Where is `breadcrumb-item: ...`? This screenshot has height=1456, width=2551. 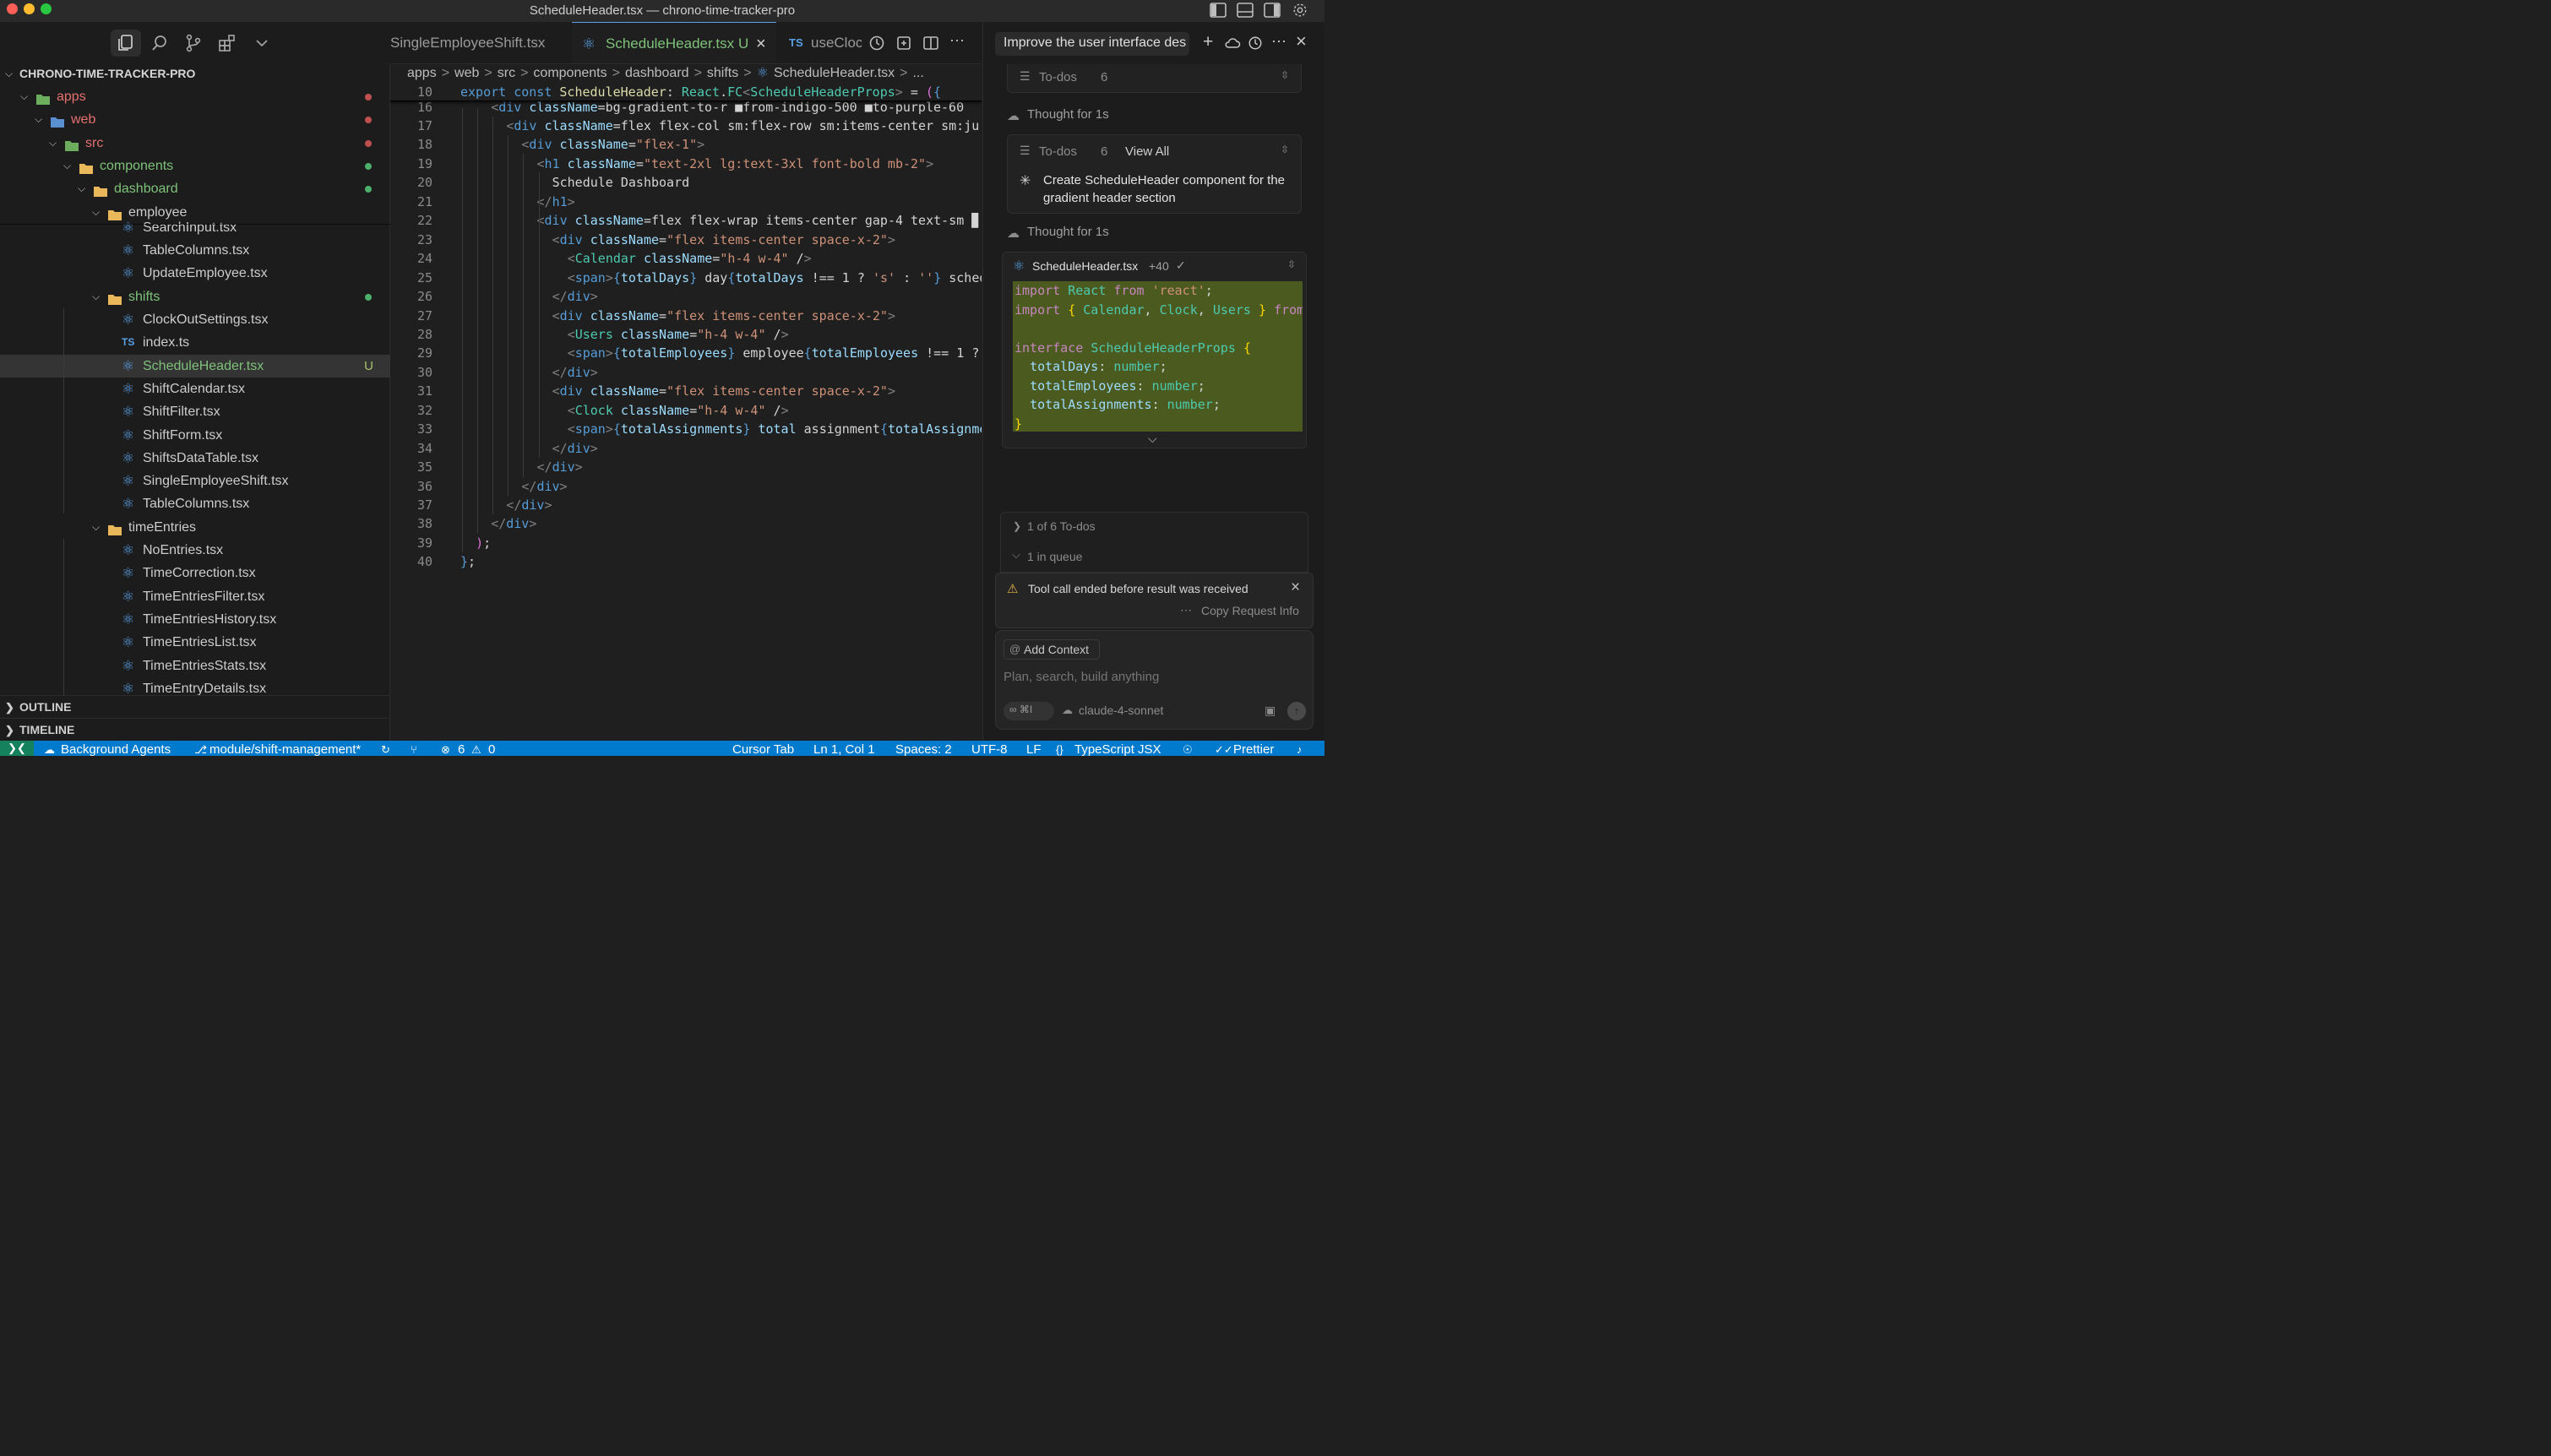 breadcrumb-item: ... is located at coordinates (917, 73).